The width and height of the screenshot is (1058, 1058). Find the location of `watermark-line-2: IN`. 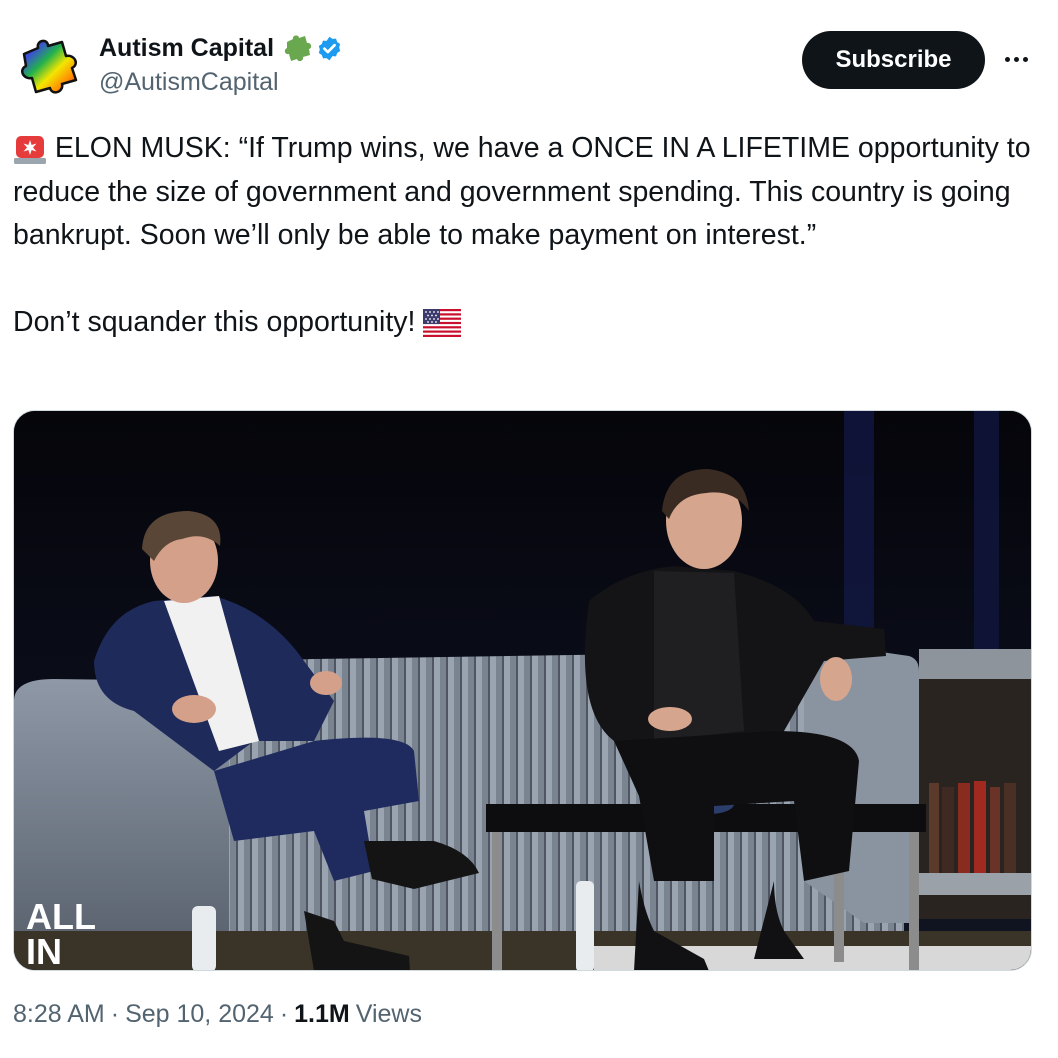

watermark-line-2: IN is located at coordinates (44, 951).